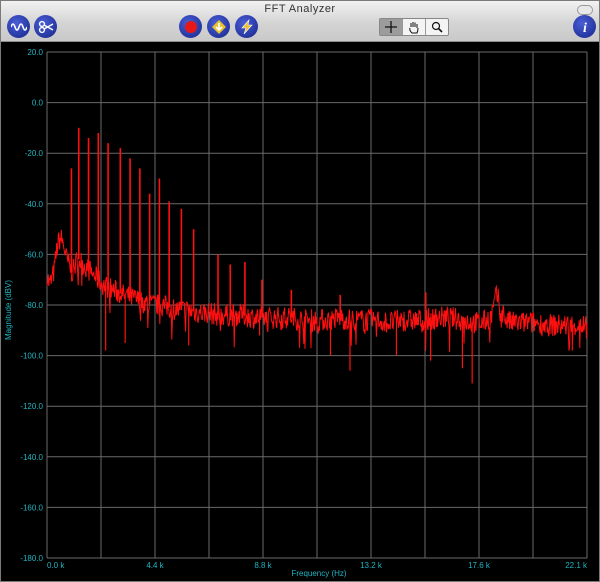  Describe the element at coordinates (56, 565) in the screenshot. I see `x-tick-label: 0.0 k` at that location.